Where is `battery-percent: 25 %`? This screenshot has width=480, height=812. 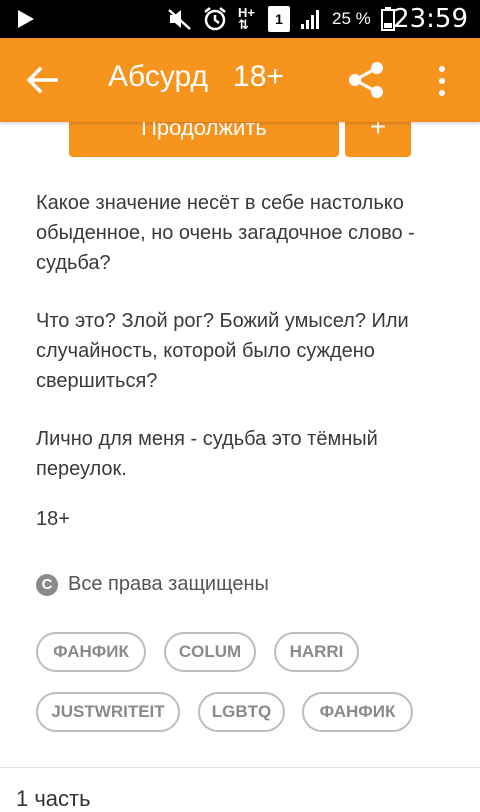 battery-percent: 25 % is located at coordinates (351, 18).